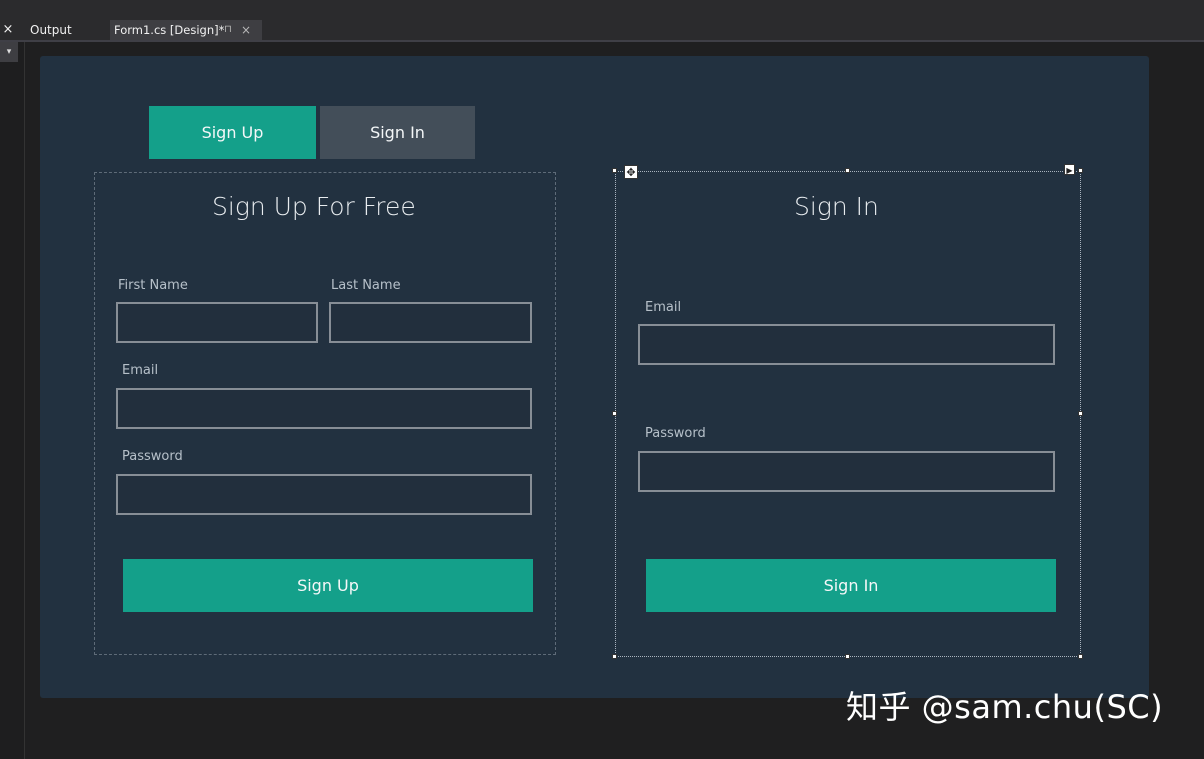 Image resolution: width=1204 pixels, height=759 pixels. Describe the element at coordinates (232, 132) in the screenshot. I see `sign-up-tab-button: Sign Up` at that location.